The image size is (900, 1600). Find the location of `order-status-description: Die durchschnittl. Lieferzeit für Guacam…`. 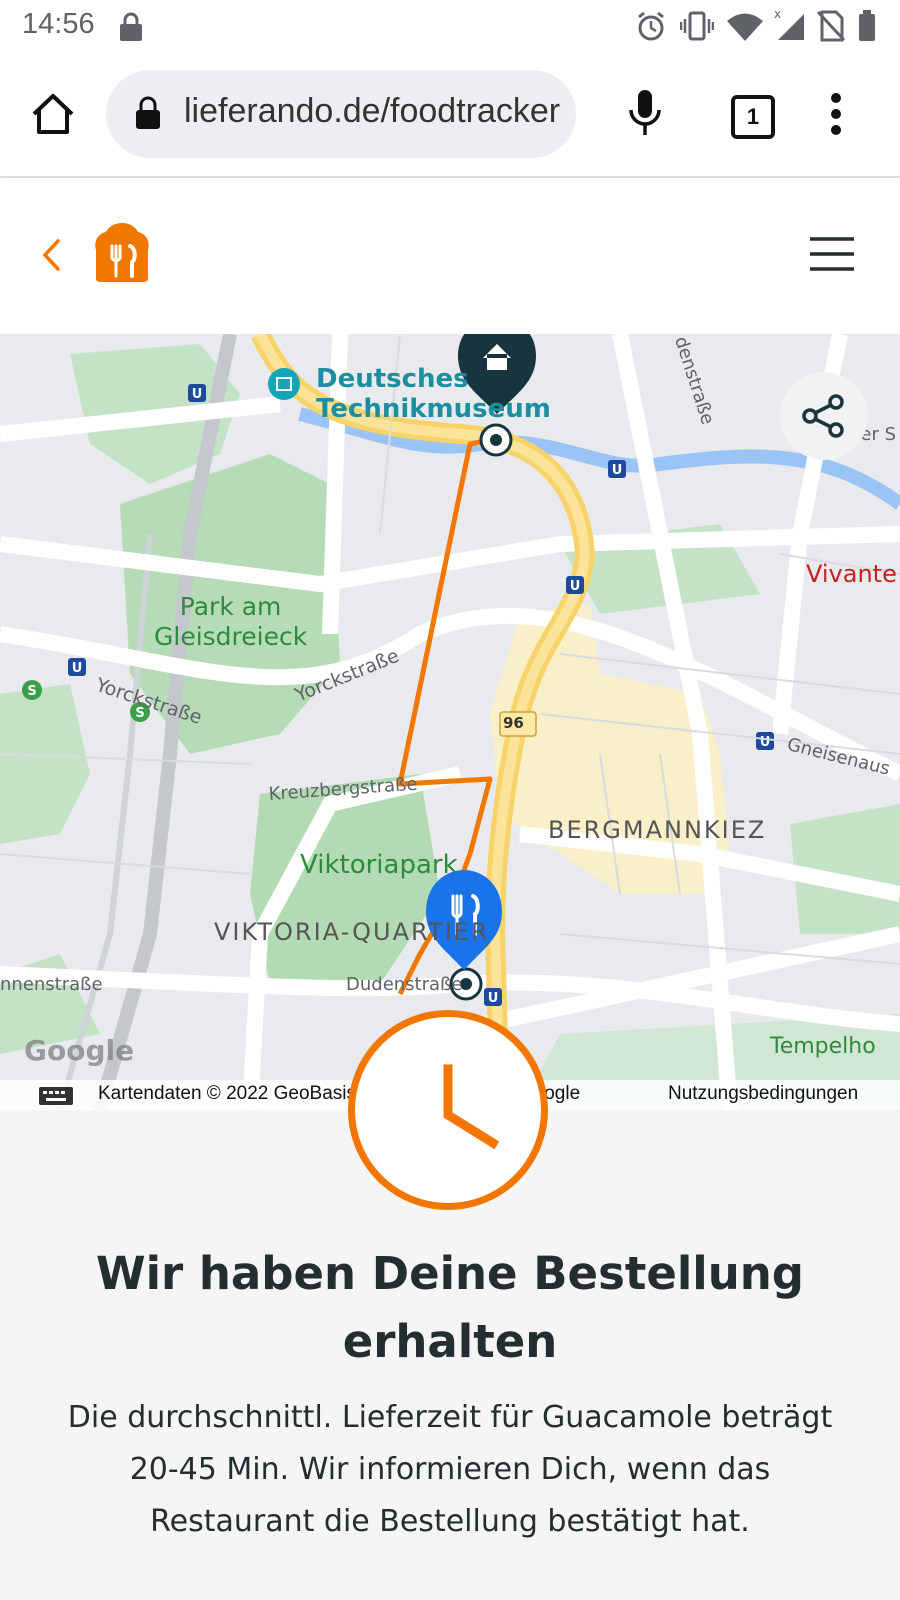

order-status-description: Die durchschnittl. Lieferzeit für Guacam… is located at coordinates (450, 1469).